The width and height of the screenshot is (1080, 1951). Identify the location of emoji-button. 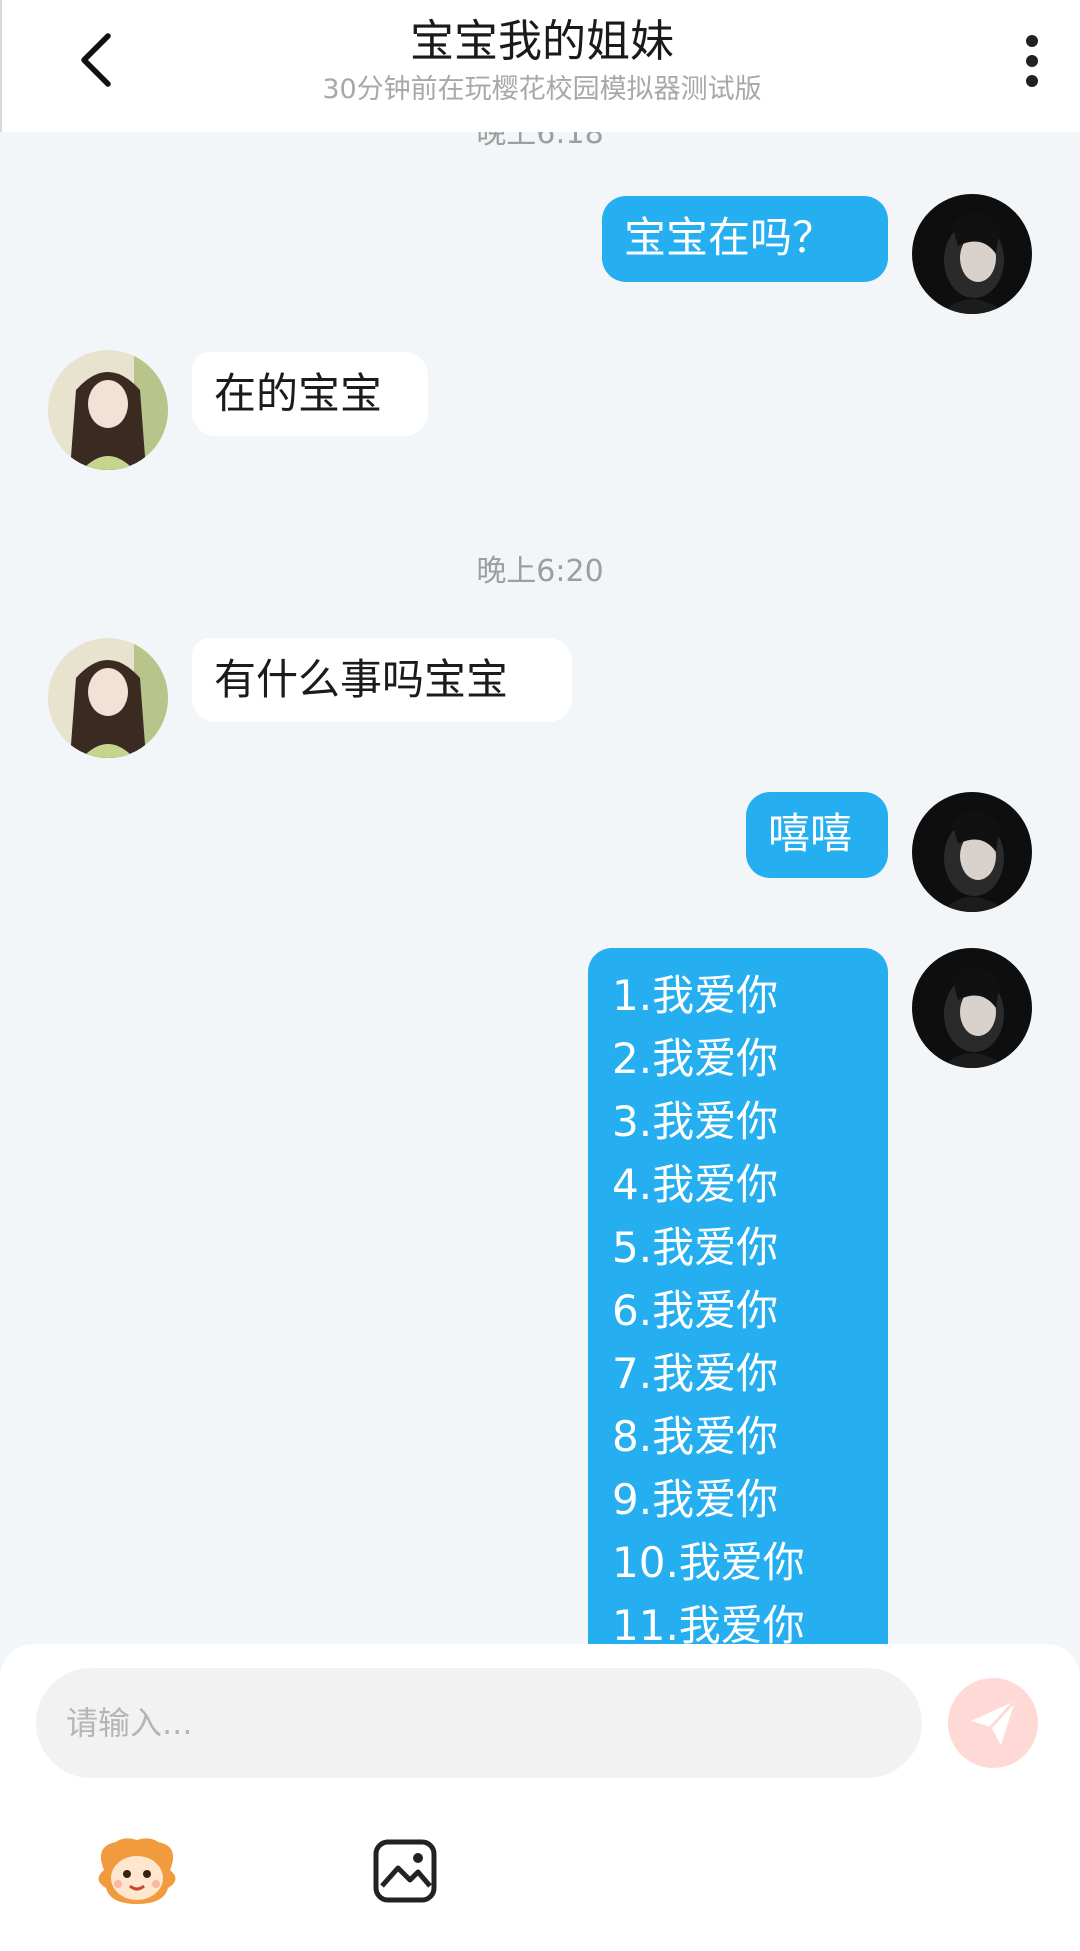
(137, 1871).